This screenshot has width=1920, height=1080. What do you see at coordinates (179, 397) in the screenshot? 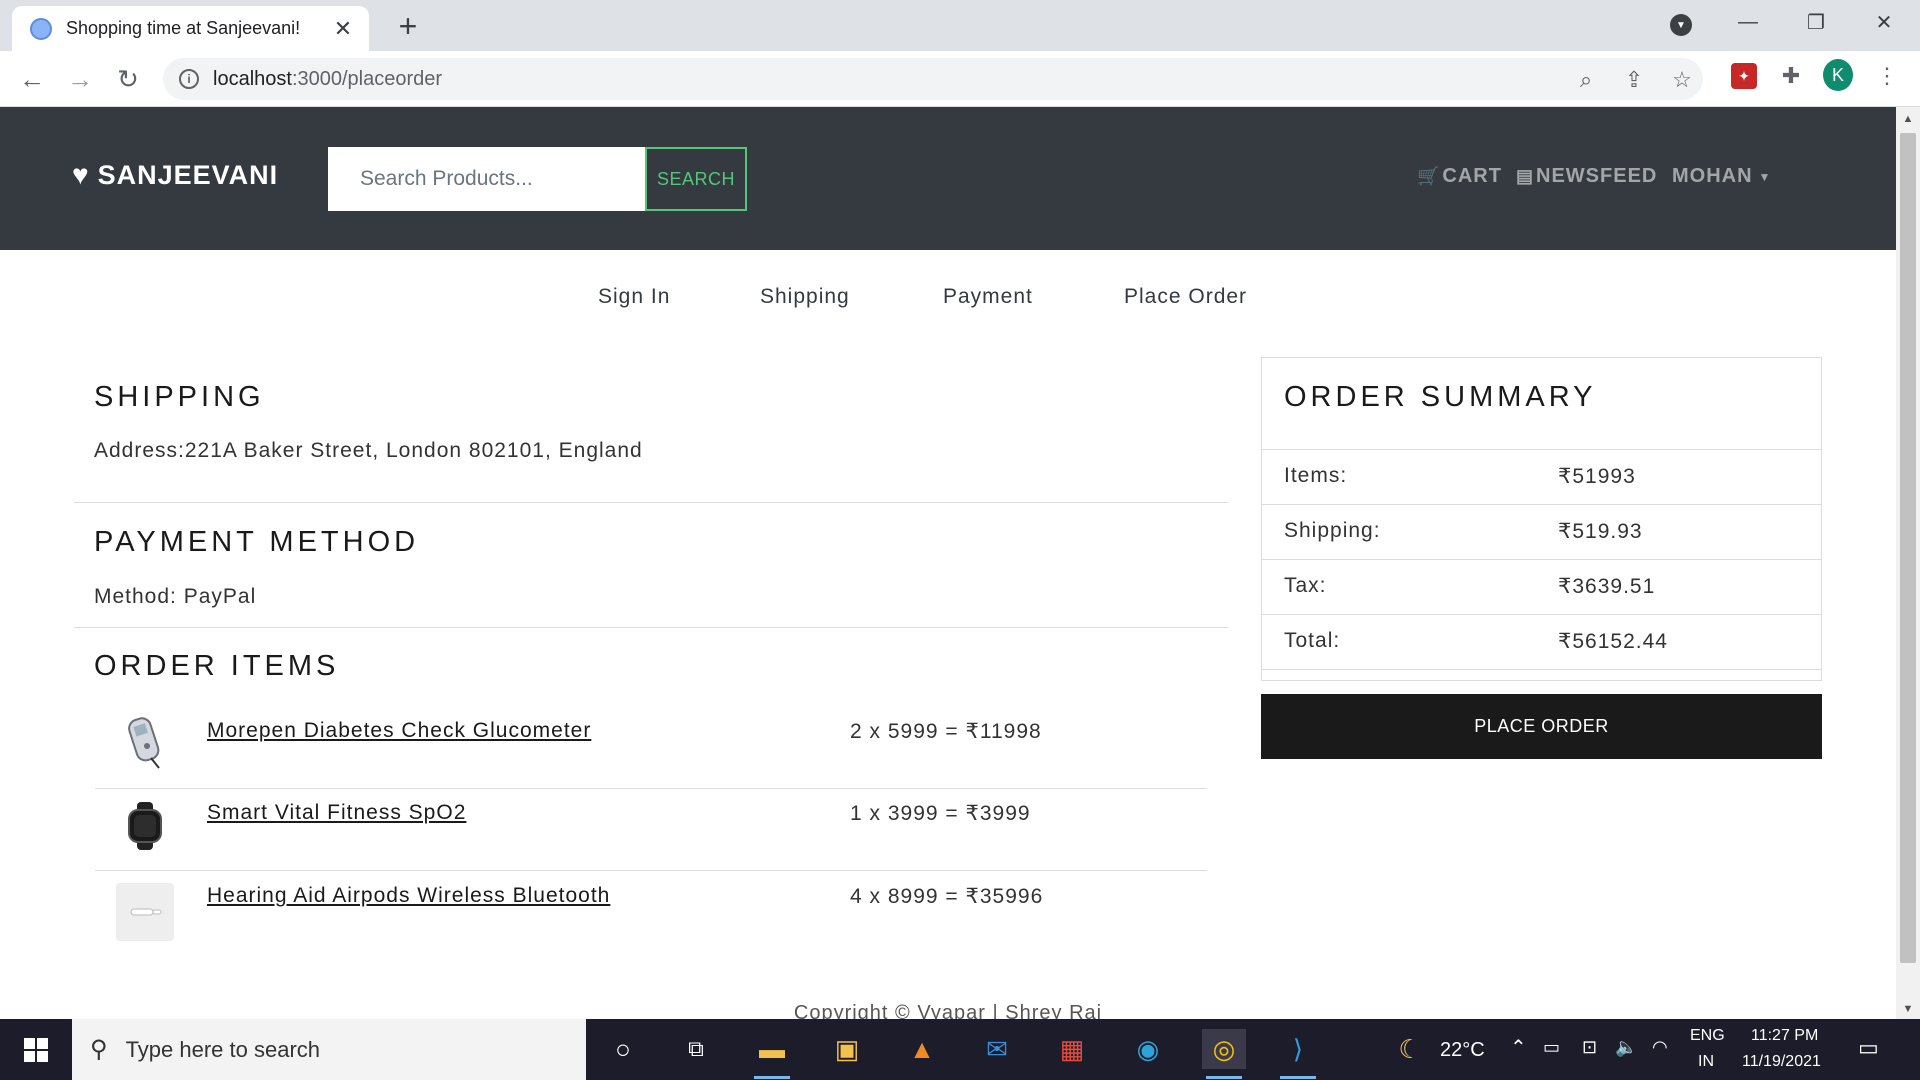
I see `shipping-heading: SHIPPING` at bounding box center [179, 397].